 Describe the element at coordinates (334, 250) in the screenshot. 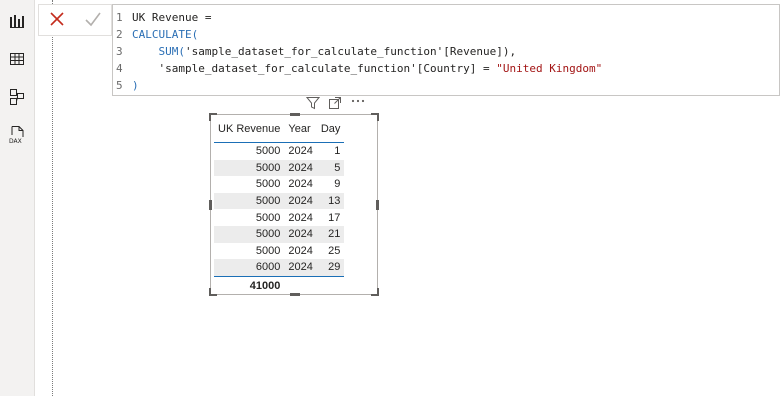

I see `cell-day: 25` at that location.